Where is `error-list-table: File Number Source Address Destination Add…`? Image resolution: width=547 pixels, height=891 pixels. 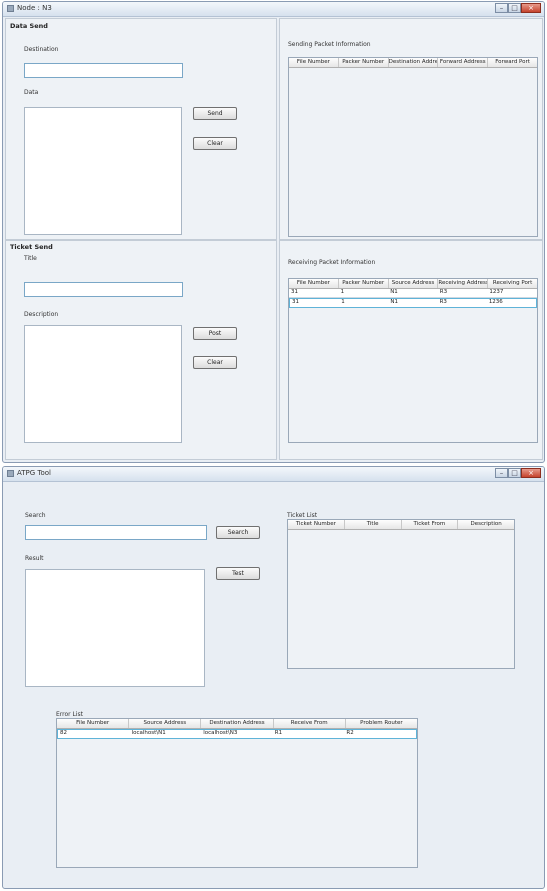
error-list-table: File Number Source Address Destination Add… is located at coordinates (237, 793).